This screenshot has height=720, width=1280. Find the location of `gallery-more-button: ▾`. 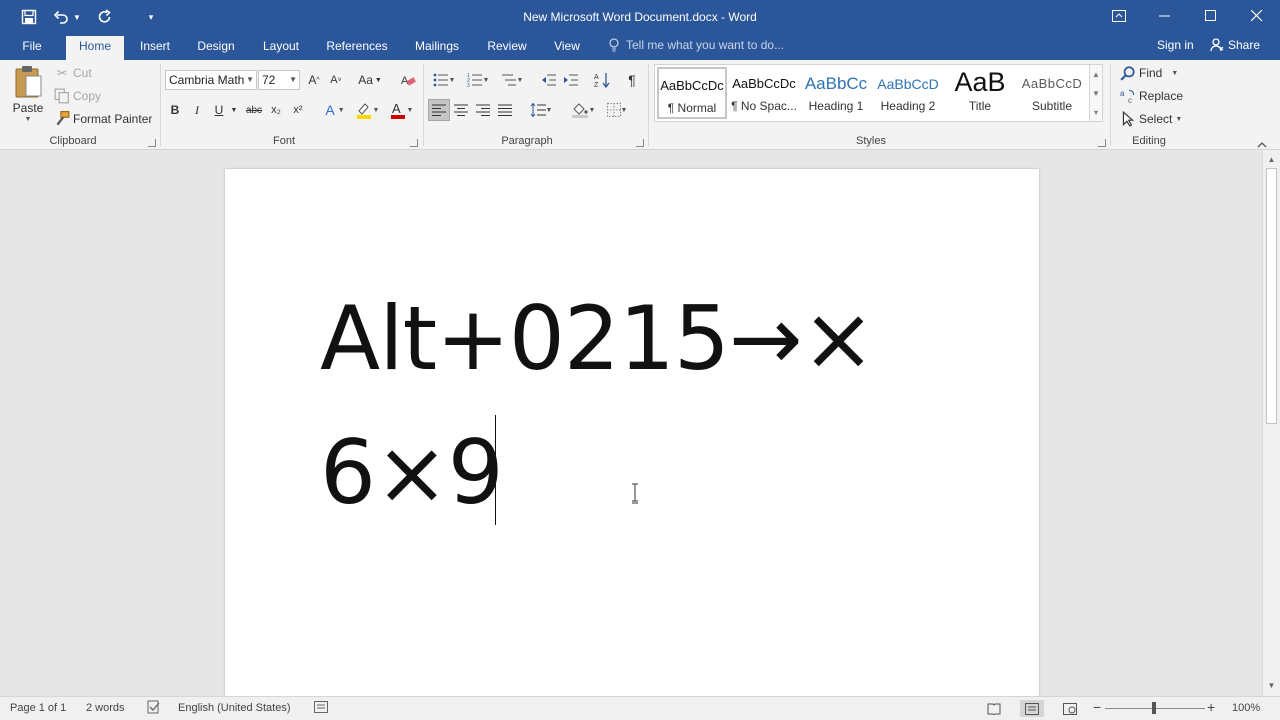

gallery-more-button: ▾ is located at coordinates (1096, 112).